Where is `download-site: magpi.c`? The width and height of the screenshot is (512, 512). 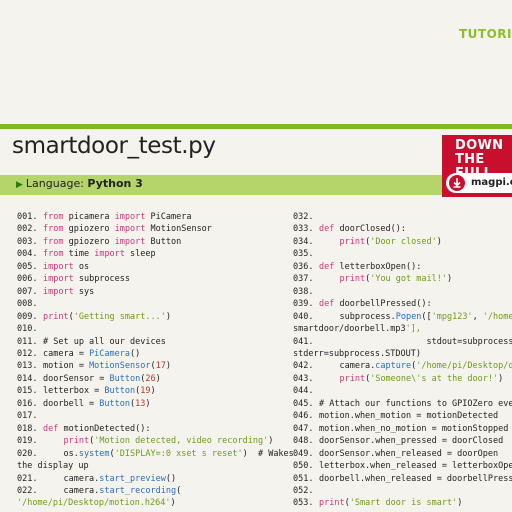 download-site: magpi.c is located at coordinates (491, 182).